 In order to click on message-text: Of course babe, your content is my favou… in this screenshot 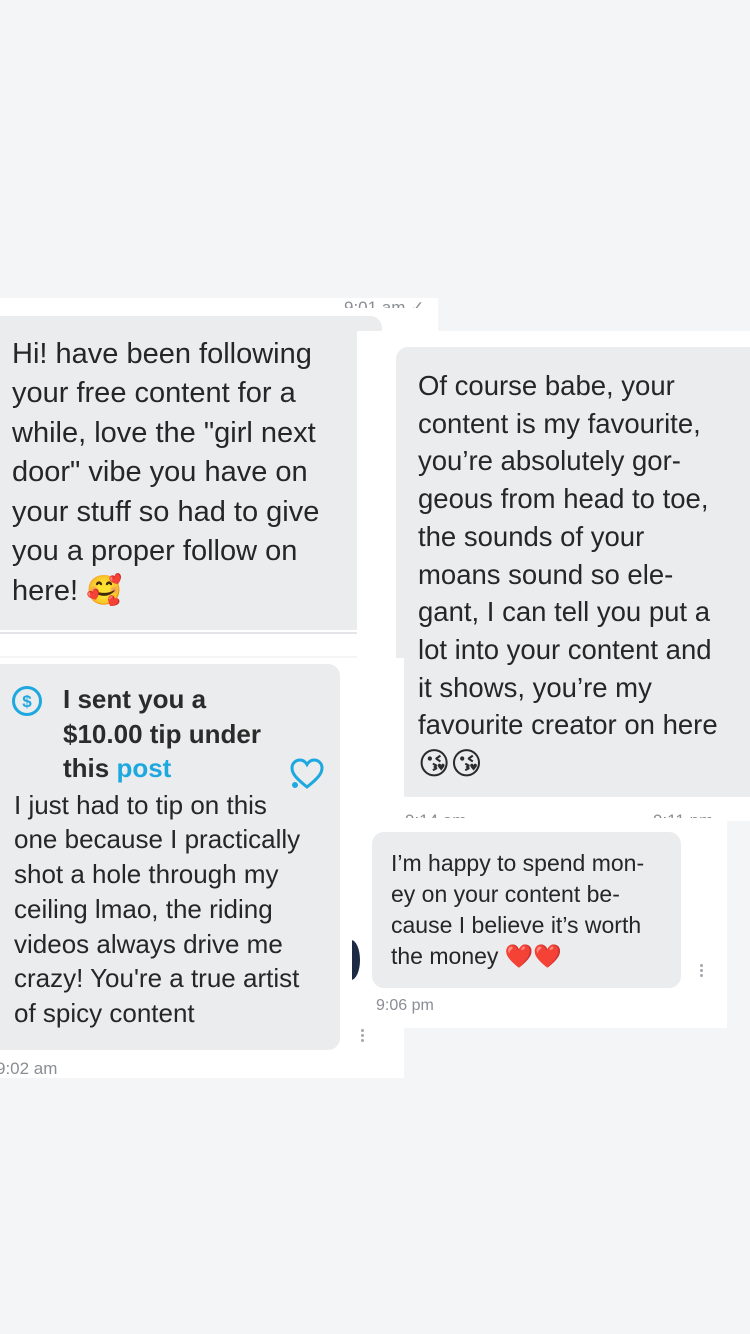, I will do `click(568, 555)`.